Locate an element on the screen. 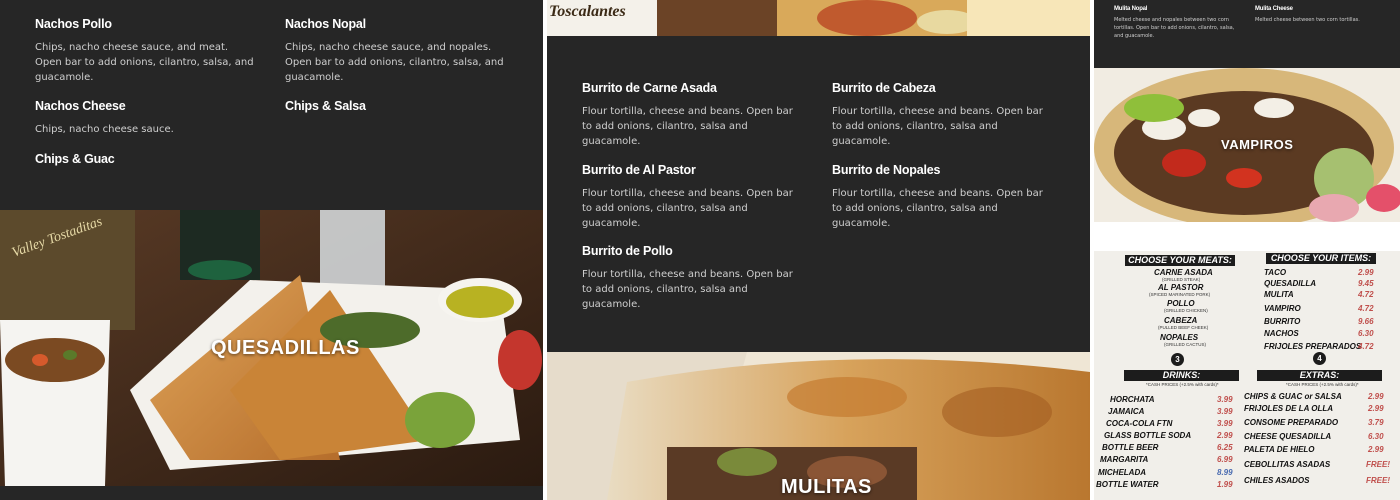  menu-item-name: Burrito de Al Pastor is located at coordinates (639, 170).